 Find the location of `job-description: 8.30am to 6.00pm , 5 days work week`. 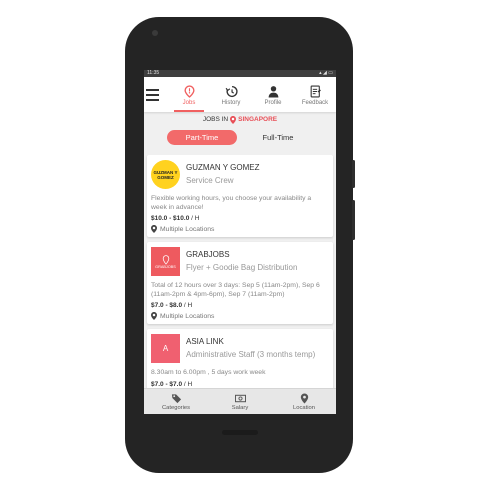

job-description: 8.30am to 6.00pm , 5 days work week is located at coordinates (208, 372).